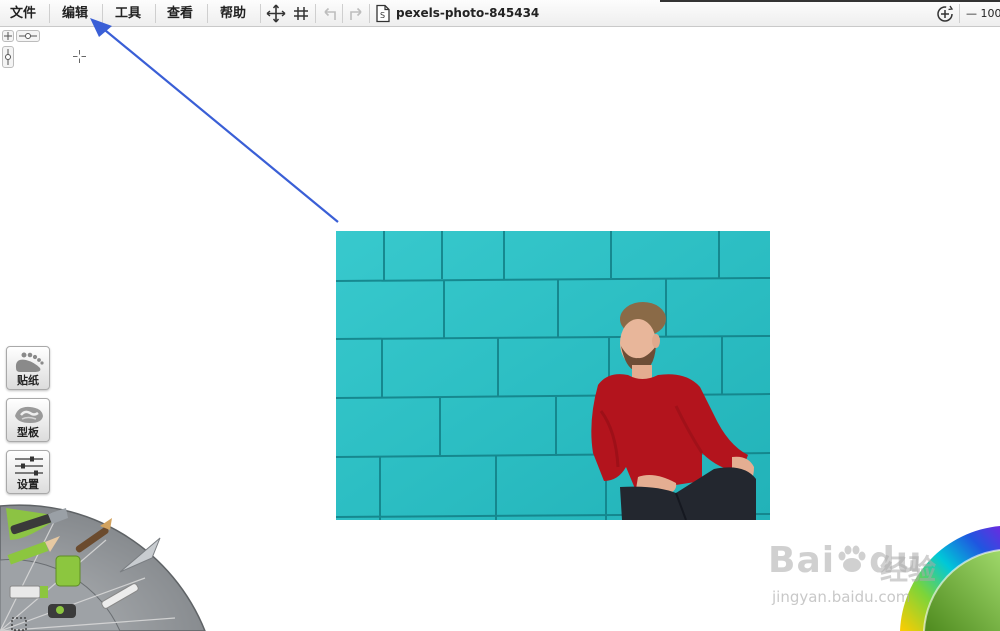  What do you see at coordinates (908, 569) in the screenshot?
I see `watermark-chinese: 经验` at bounding box center [908, 569].